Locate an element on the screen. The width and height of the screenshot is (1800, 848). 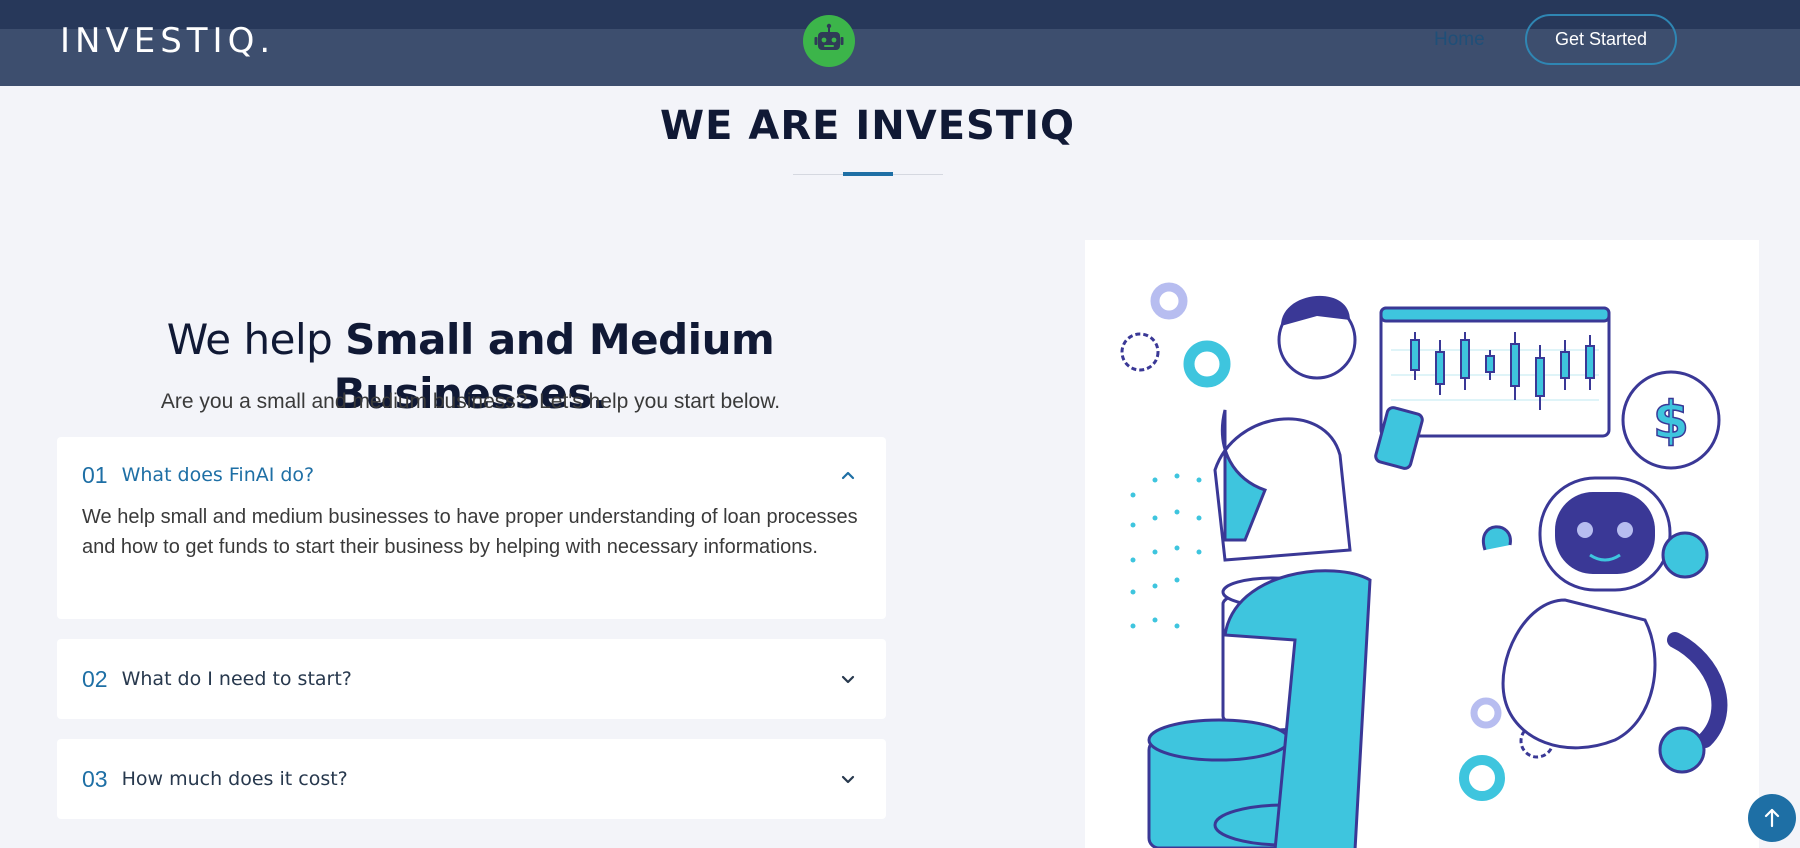
robot-figure is located at coordinates (1604, 625).